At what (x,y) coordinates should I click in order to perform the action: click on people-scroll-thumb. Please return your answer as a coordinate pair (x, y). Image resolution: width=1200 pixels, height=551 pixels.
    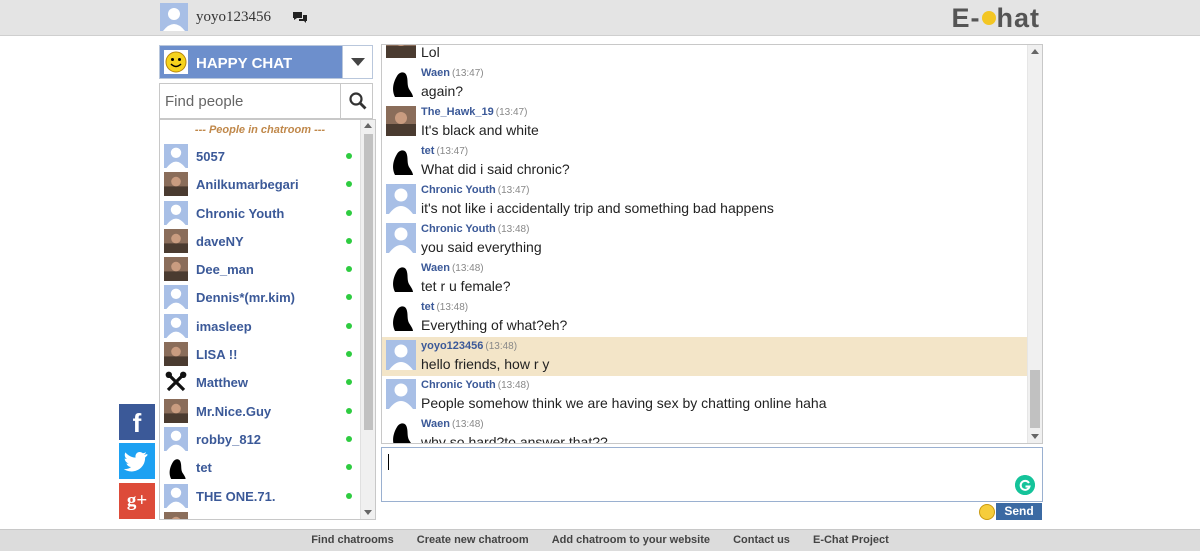
    Looking at the image, I should click on (368, 282).